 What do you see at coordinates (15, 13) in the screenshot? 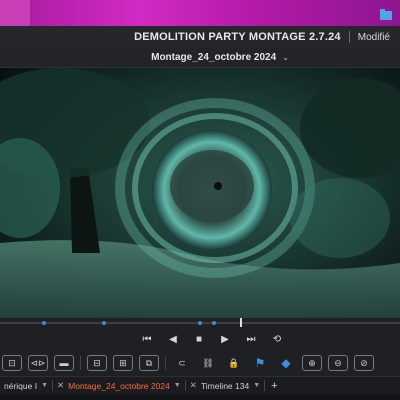
I see `desktop-window-edge` at bounding box center [15, 13].